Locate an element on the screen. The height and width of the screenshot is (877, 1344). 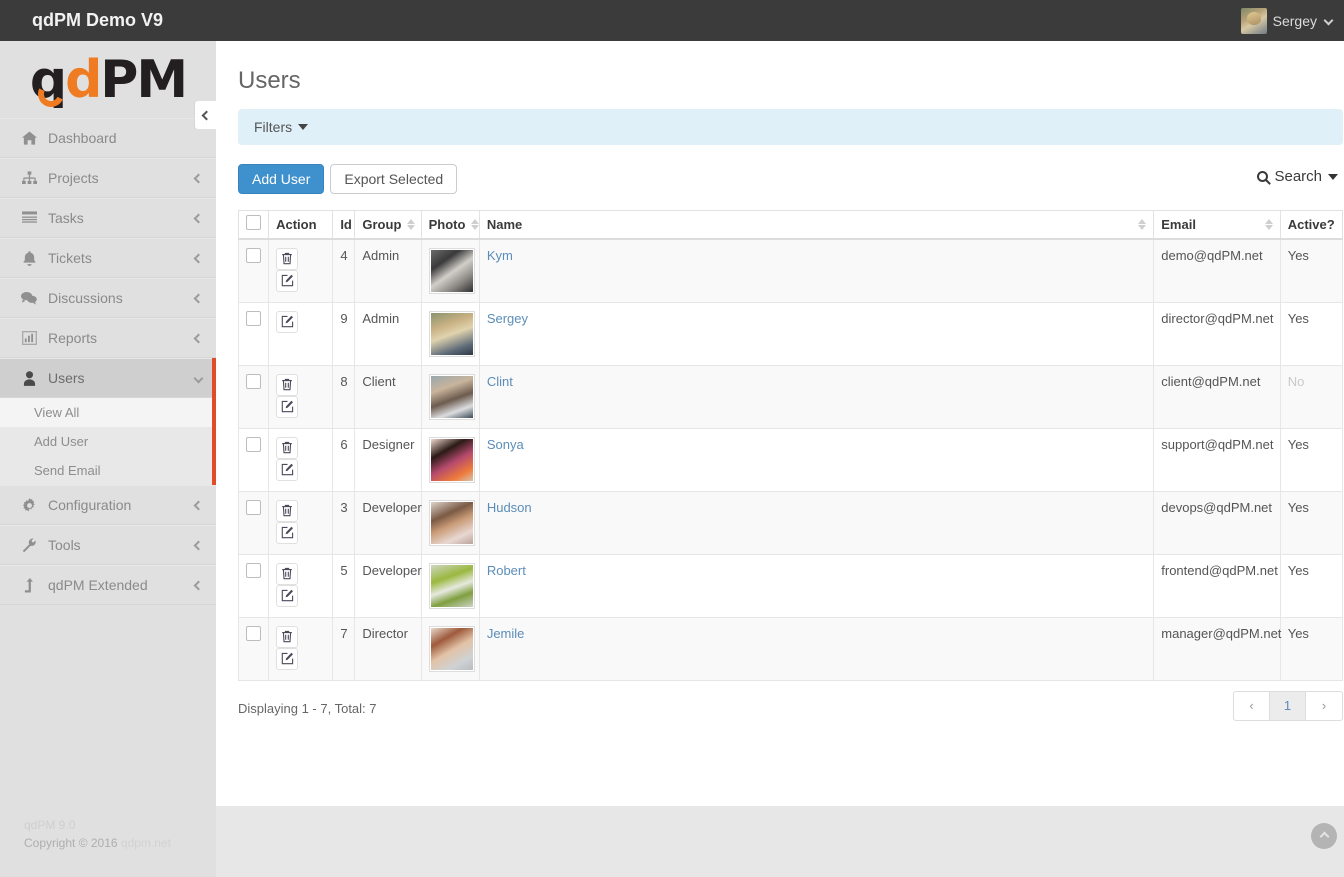
table-header-group: Group is located at coordinates (388, 225).